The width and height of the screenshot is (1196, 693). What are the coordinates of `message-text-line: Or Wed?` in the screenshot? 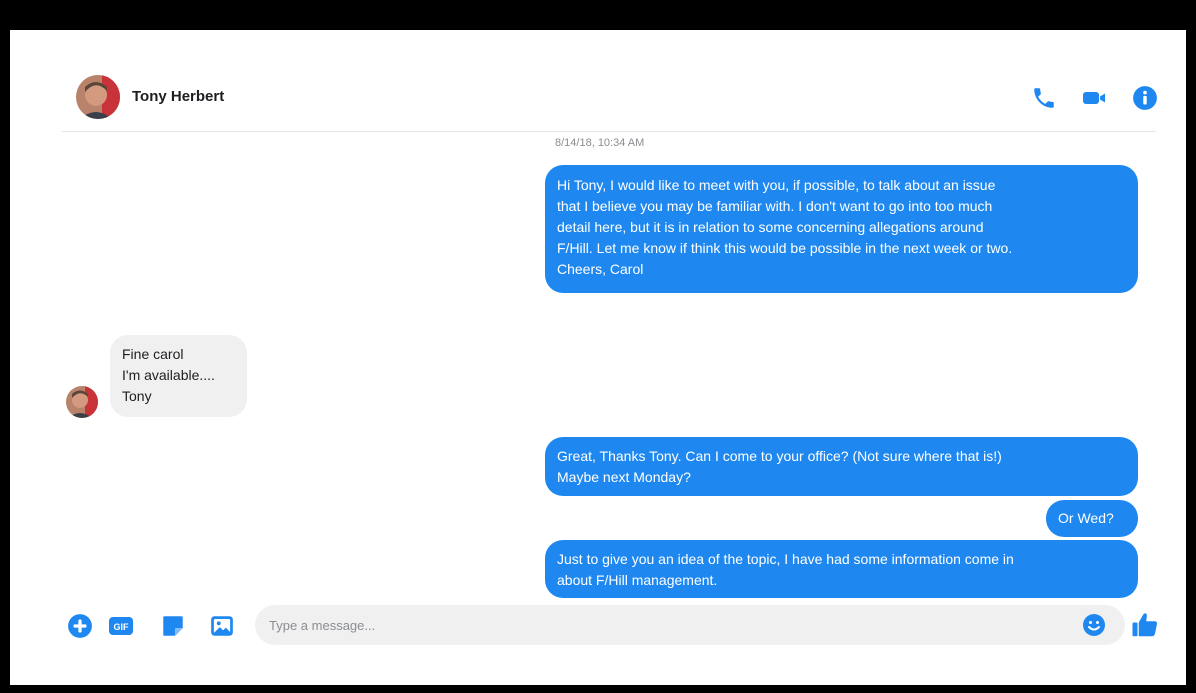 It's located at (1086, 518).